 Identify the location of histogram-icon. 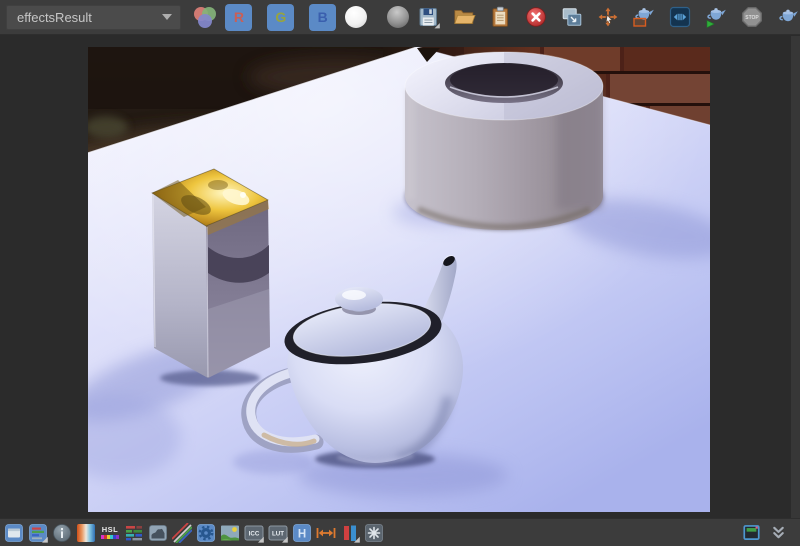
(158, 532).